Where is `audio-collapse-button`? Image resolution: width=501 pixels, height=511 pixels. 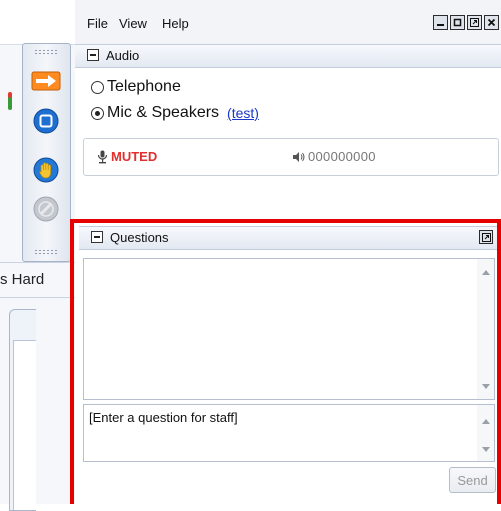
audio-collapse-button is located at coordinates (93, 55).